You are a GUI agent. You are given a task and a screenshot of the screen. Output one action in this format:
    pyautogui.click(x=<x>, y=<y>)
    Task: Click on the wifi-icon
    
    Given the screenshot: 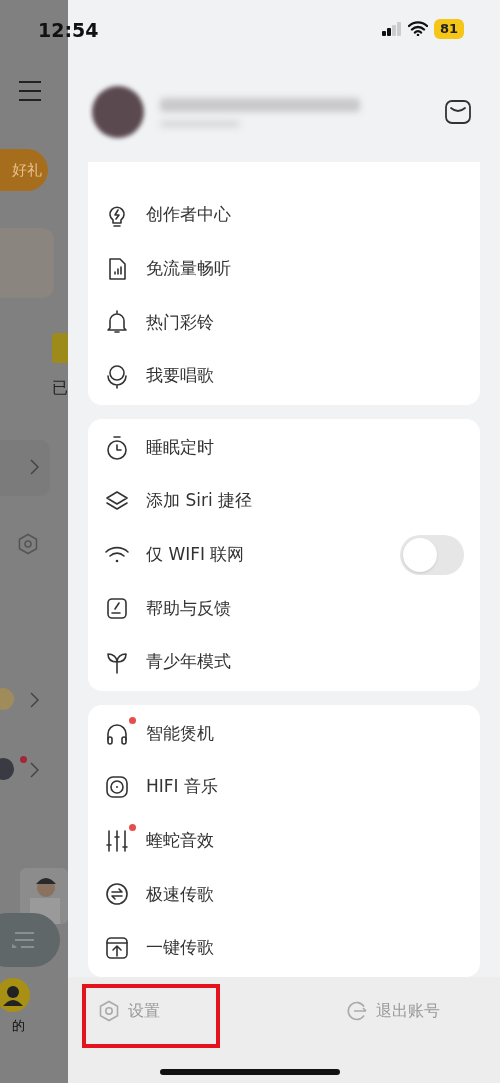 What is the action you would take?
    pyautogui.click(x=417, y=29)
    